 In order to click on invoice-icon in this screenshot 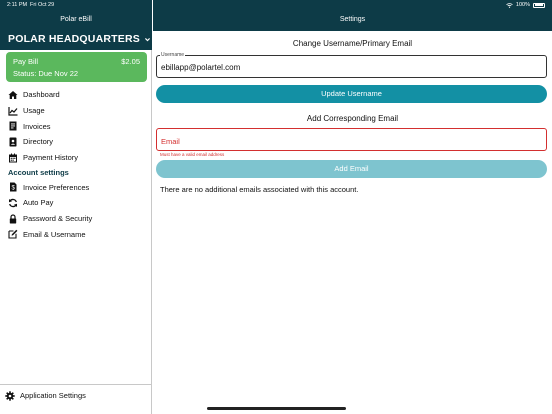, I will do `click(13, 126)`.